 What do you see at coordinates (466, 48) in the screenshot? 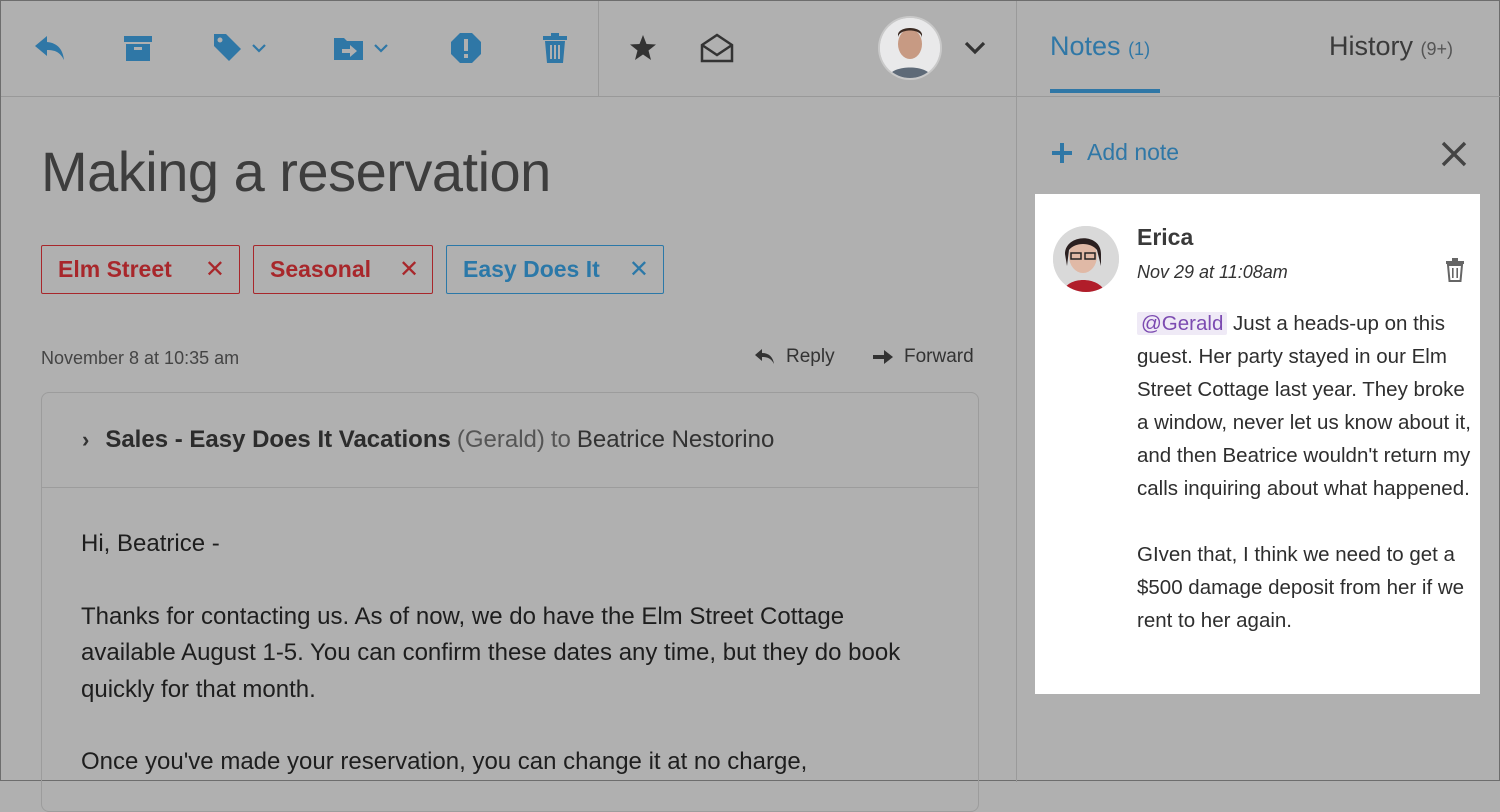
I see `spam-icon` at bounding box center [466, 48].